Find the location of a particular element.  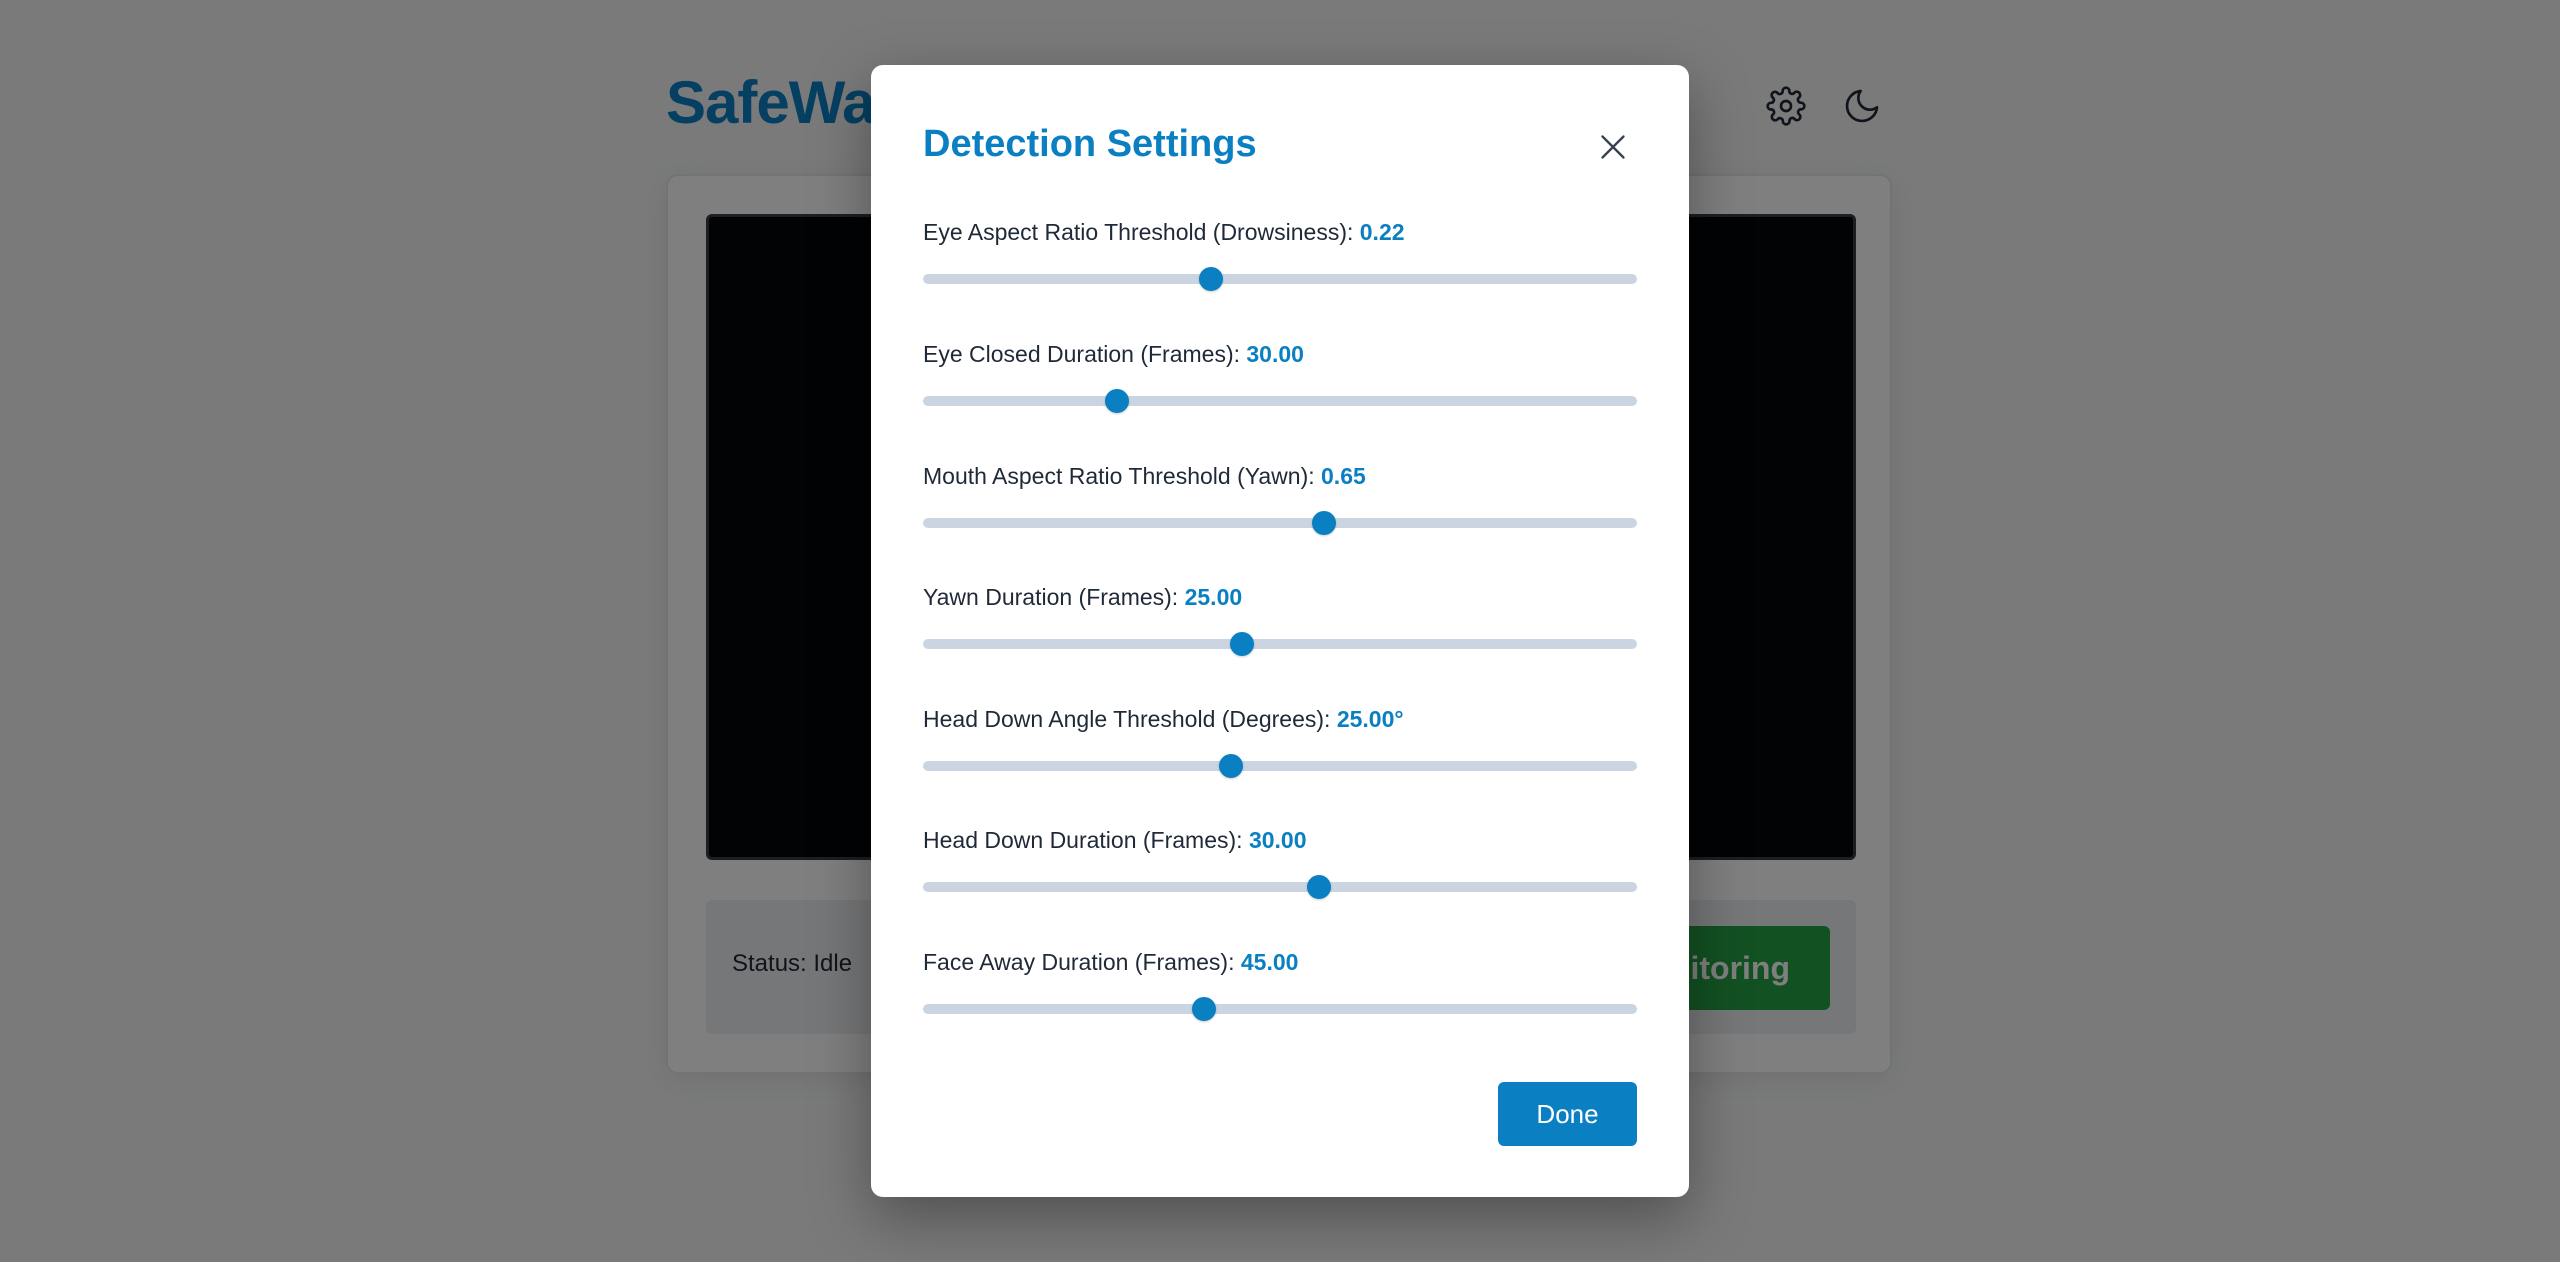

done-button: Done is located at coordinates (1567, 1114).